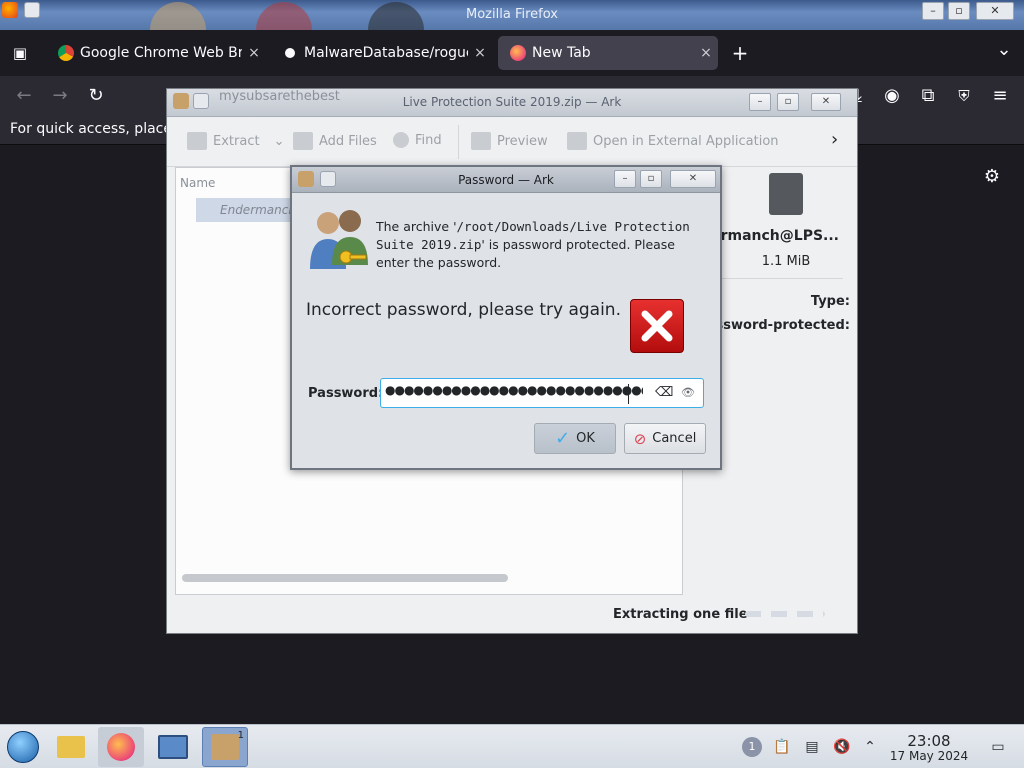  I want to click on close-button: ✕, so click(995, 11).